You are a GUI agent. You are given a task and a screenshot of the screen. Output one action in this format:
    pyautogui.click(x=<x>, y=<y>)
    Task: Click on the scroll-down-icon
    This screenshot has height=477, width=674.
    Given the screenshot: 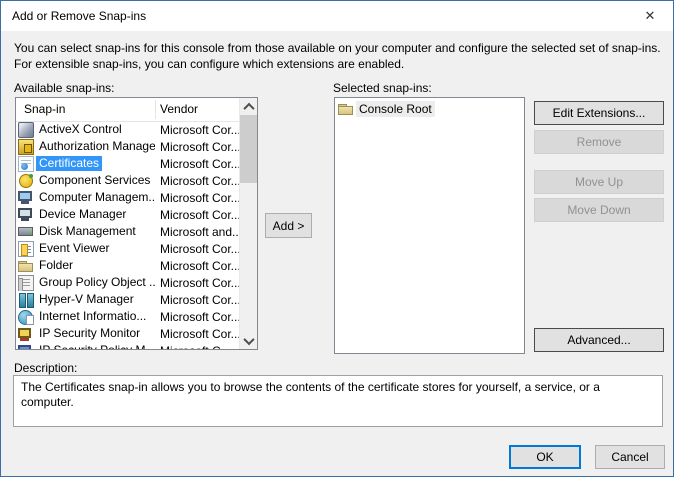 What is the action you would take?
    pyautogui.click(x=248, y=340)
    